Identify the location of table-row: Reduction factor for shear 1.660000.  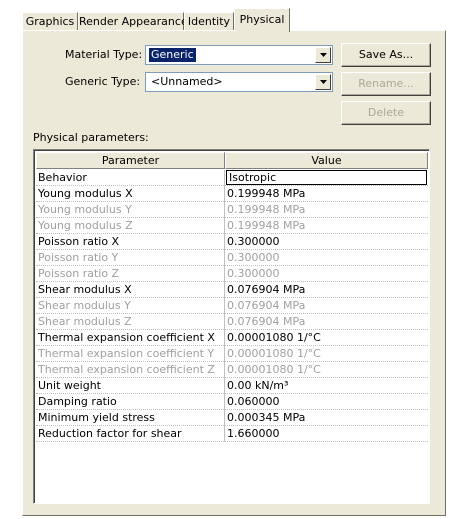
(232, 434).